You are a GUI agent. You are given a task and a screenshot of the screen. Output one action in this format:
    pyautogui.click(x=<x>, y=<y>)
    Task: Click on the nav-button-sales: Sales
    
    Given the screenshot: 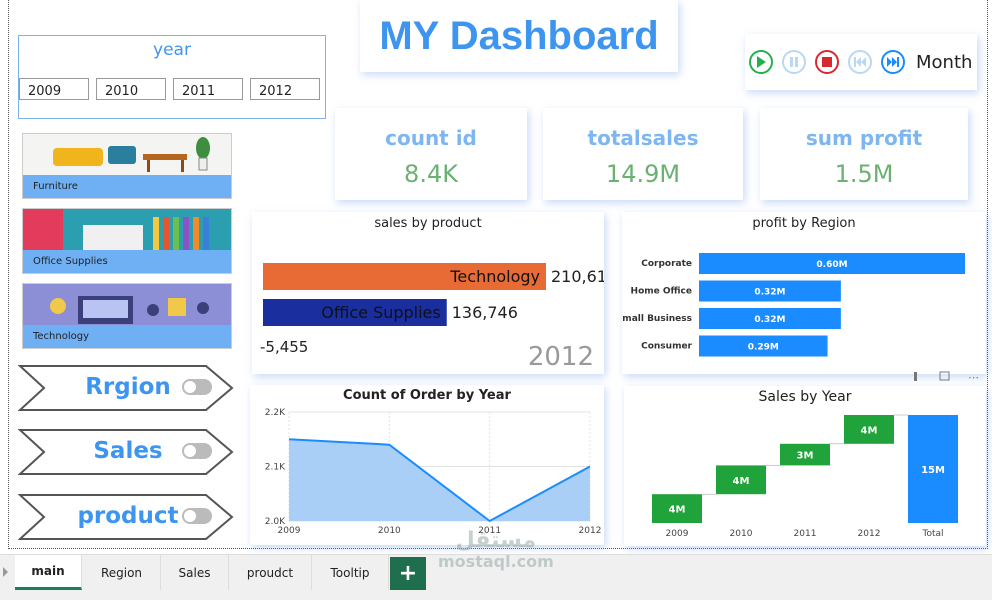 What is the action you would take?
    pyautogui.click(x=127, y=452)
    